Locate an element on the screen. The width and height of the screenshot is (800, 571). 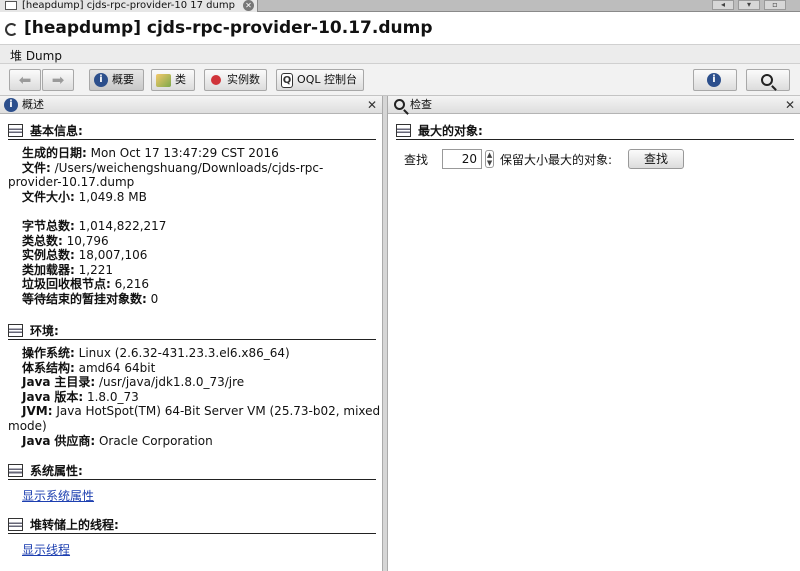
arch-value: amd64 64bit is located at coordinates (117, 367).